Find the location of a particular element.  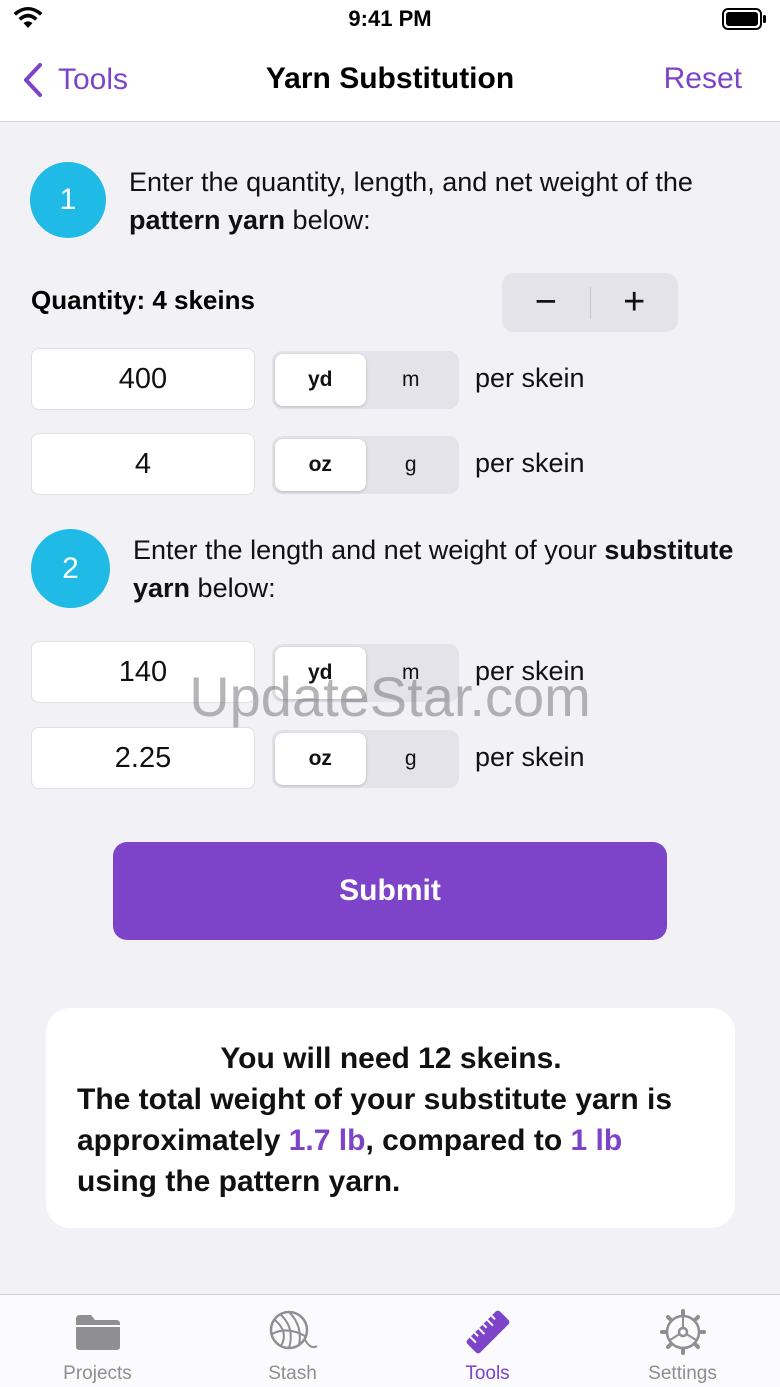

tab-projects: Projects is located at coordinates (97, 1341).